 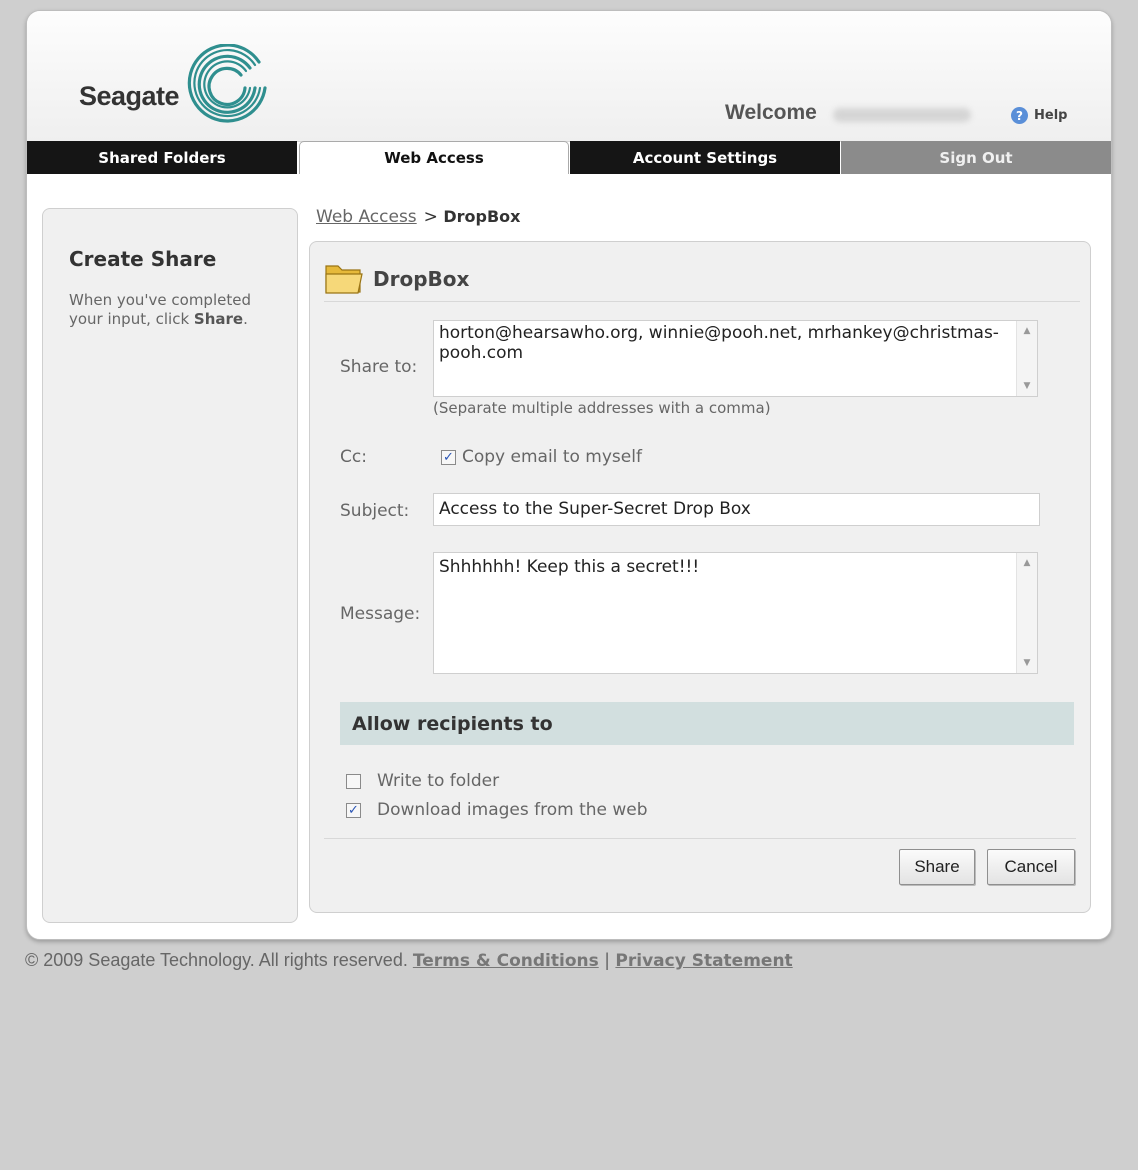 What do you see at coordinates (482, 216) in the screenshot?
I see `breadcrumb-current: DropBox` at bounding box center [482, 216].